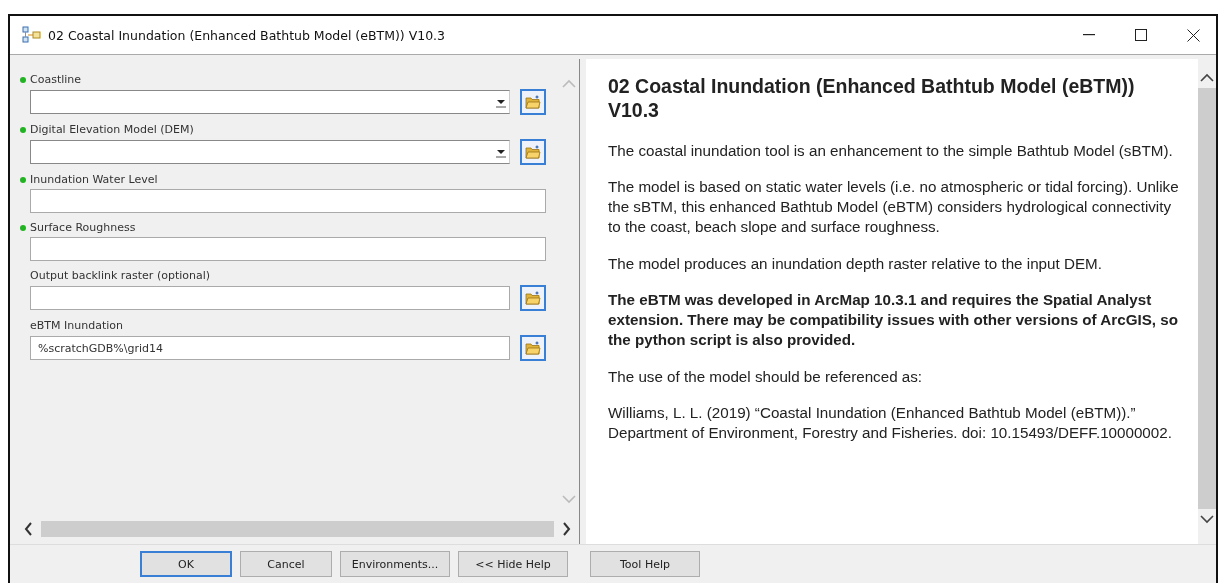 This screenshot has height=583, width=1227. What do you see at coordinates (872, 99) in the screenshot?
I see `help-heading: 02 Coastal Inundation (Enhanced Bathtub Model (eBTM)) V10.3` at bounding box center [872, 99].